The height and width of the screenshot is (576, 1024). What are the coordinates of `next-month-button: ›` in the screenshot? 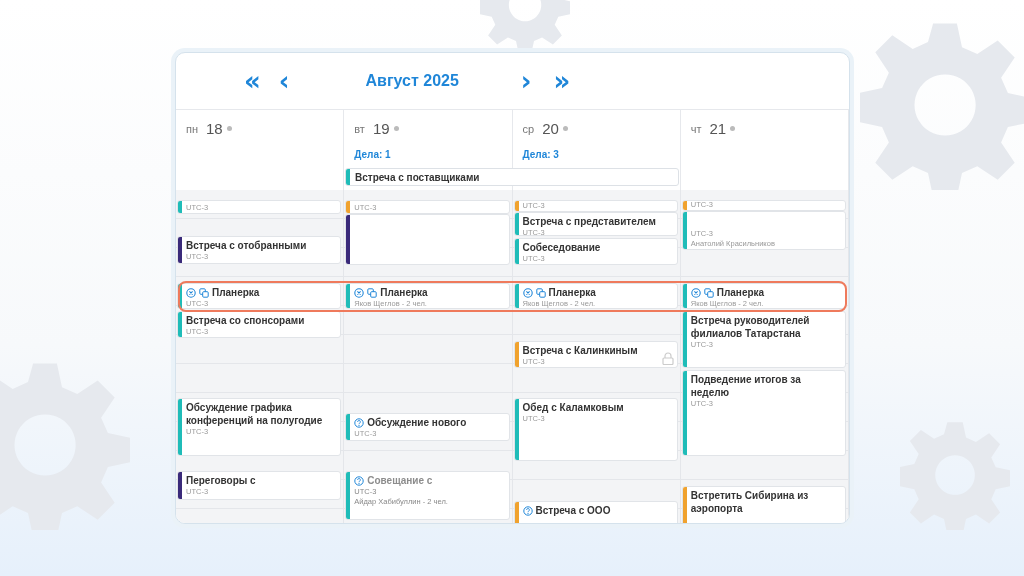 It's located at (526, 81).